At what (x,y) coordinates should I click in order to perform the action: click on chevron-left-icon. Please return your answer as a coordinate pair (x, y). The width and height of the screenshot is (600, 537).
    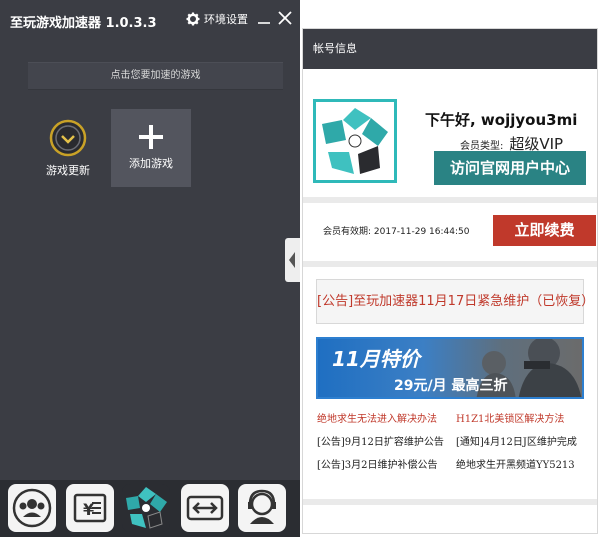
    Looking at the image, I should click on (292, 260).